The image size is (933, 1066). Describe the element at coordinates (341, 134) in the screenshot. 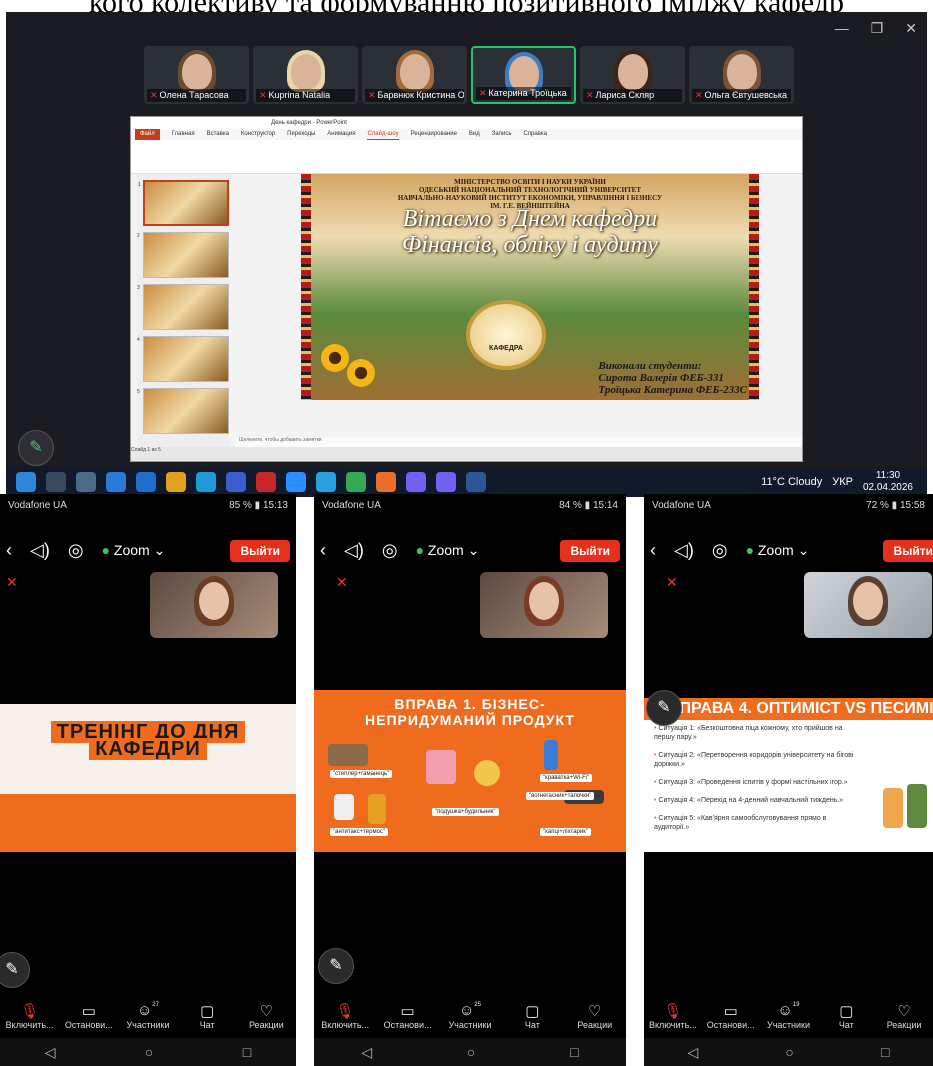

I see `tab-animation: Анимация` at that location.